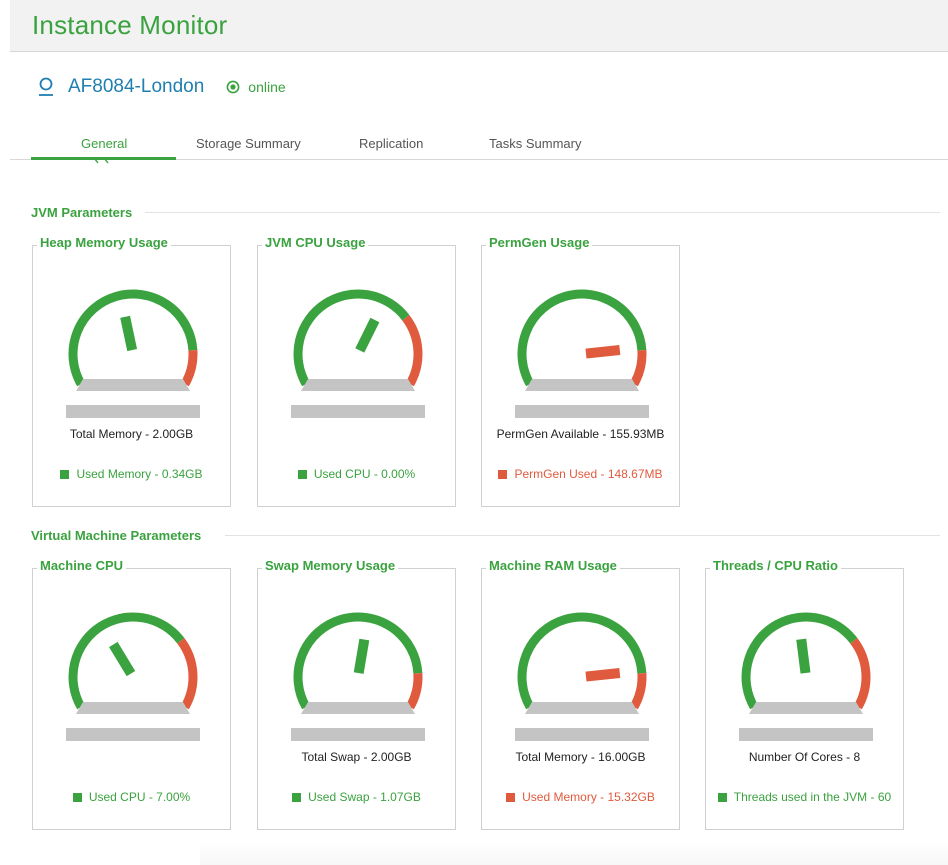 The image size is (948, 865). What do you see at coordinates (535, 143) in the screenshot?
I see `tab-tasks-summary: Tasks Summary` at bounding box center [535, 143].